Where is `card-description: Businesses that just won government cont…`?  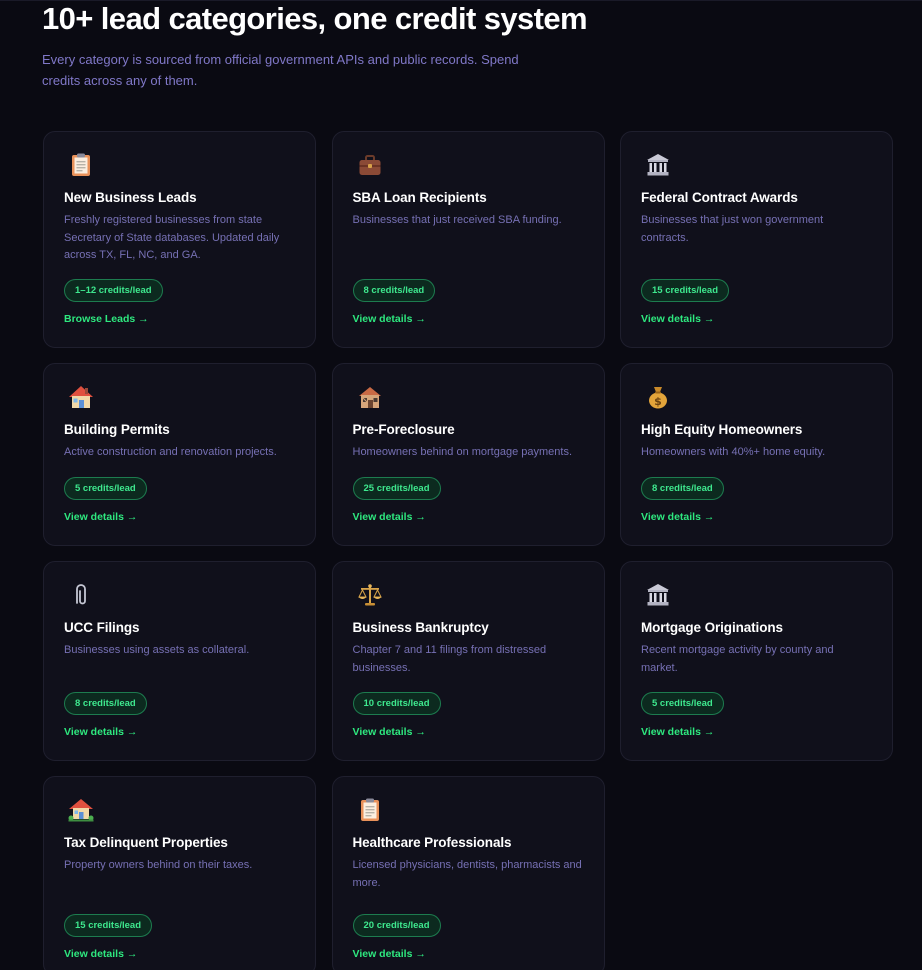 card-description: Businesses that just won government cont… is located at coordinates (732, 229).